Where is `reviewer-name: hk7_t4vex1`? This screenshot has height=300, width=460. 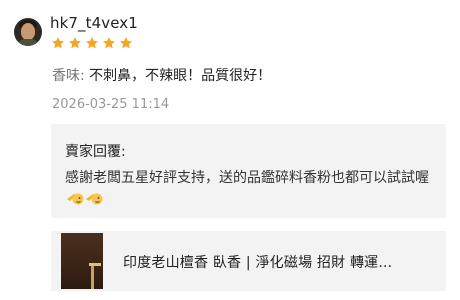
reviewer-name: hk7_t4vex1 is located at coordinates (94, 23).